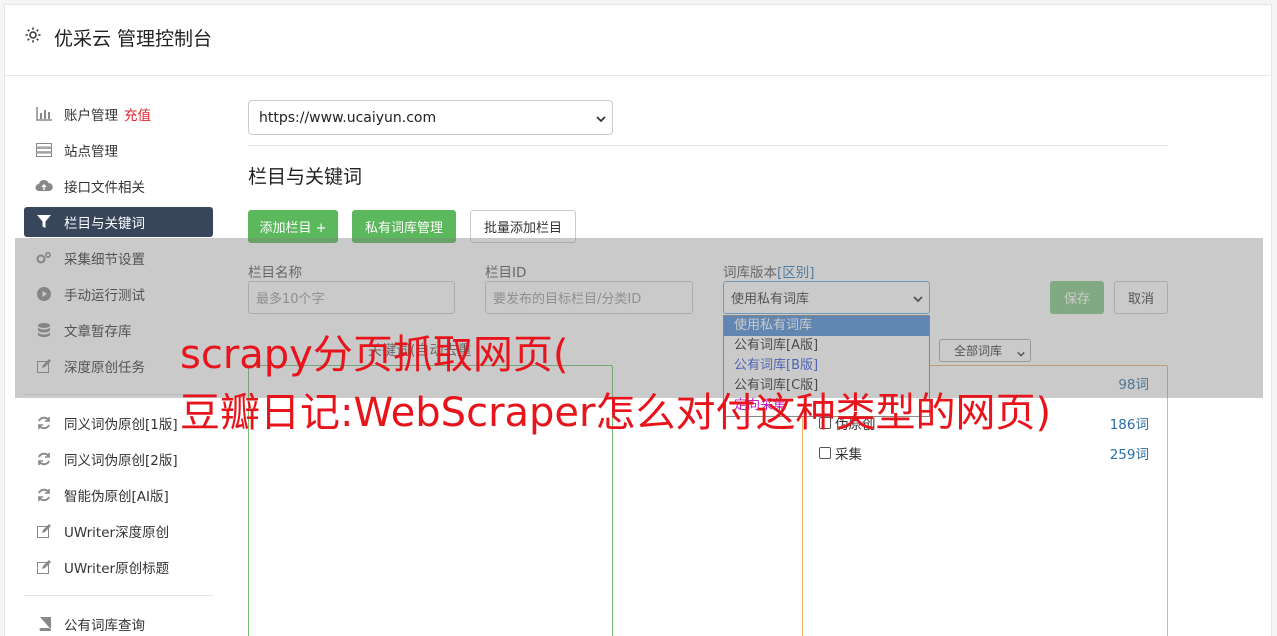 This screenshot has width=1277, height=636. I want to click on cloud-upload-icon, so click(44, 186).